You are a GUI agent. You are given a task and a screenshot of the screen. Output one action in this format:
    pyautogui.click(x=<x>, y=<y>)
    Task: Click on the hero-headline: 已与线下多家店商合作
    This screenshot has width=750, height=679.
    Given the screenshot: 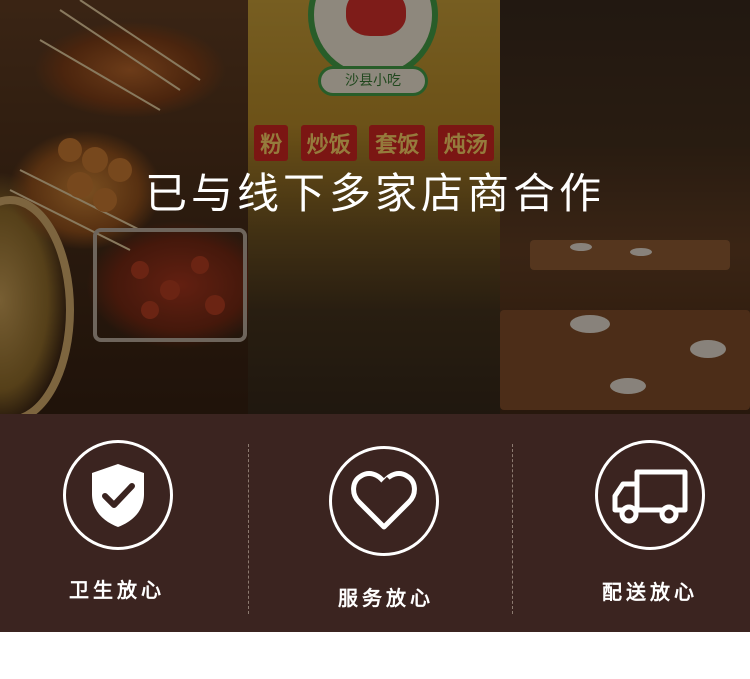 What is the action you would take?
    pyautogui.click(x=374, y=193)
    